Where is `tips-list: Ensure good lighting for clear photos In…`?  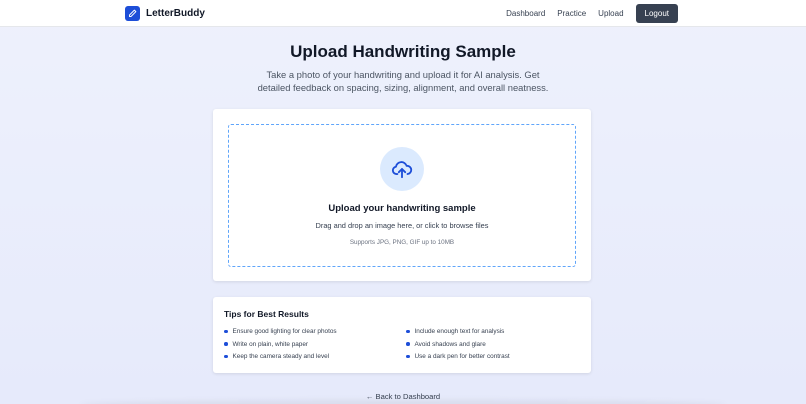 tips-list: Ensure good lighting for clear photos In… is located at coordinates (402, 344).